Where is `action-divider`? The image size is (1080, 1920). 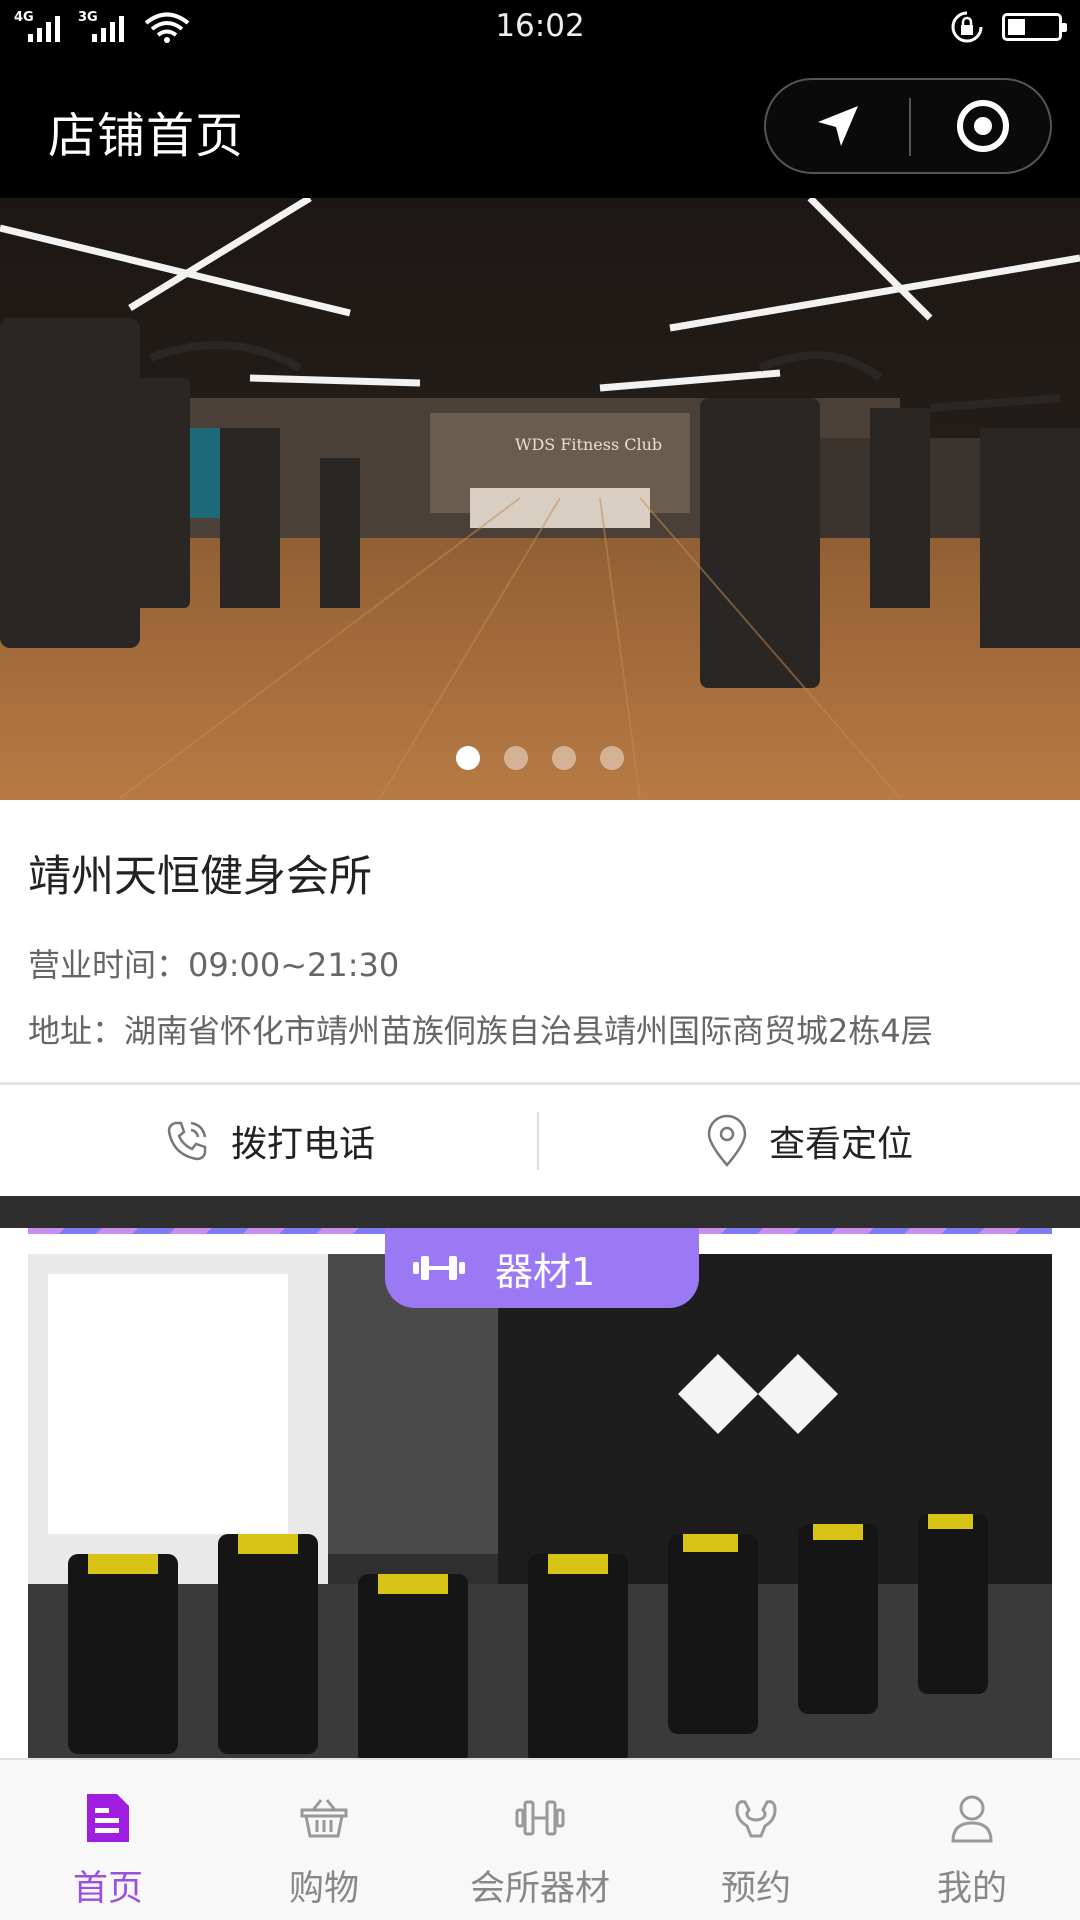 action-divider is located at coordinates (538, 1141).